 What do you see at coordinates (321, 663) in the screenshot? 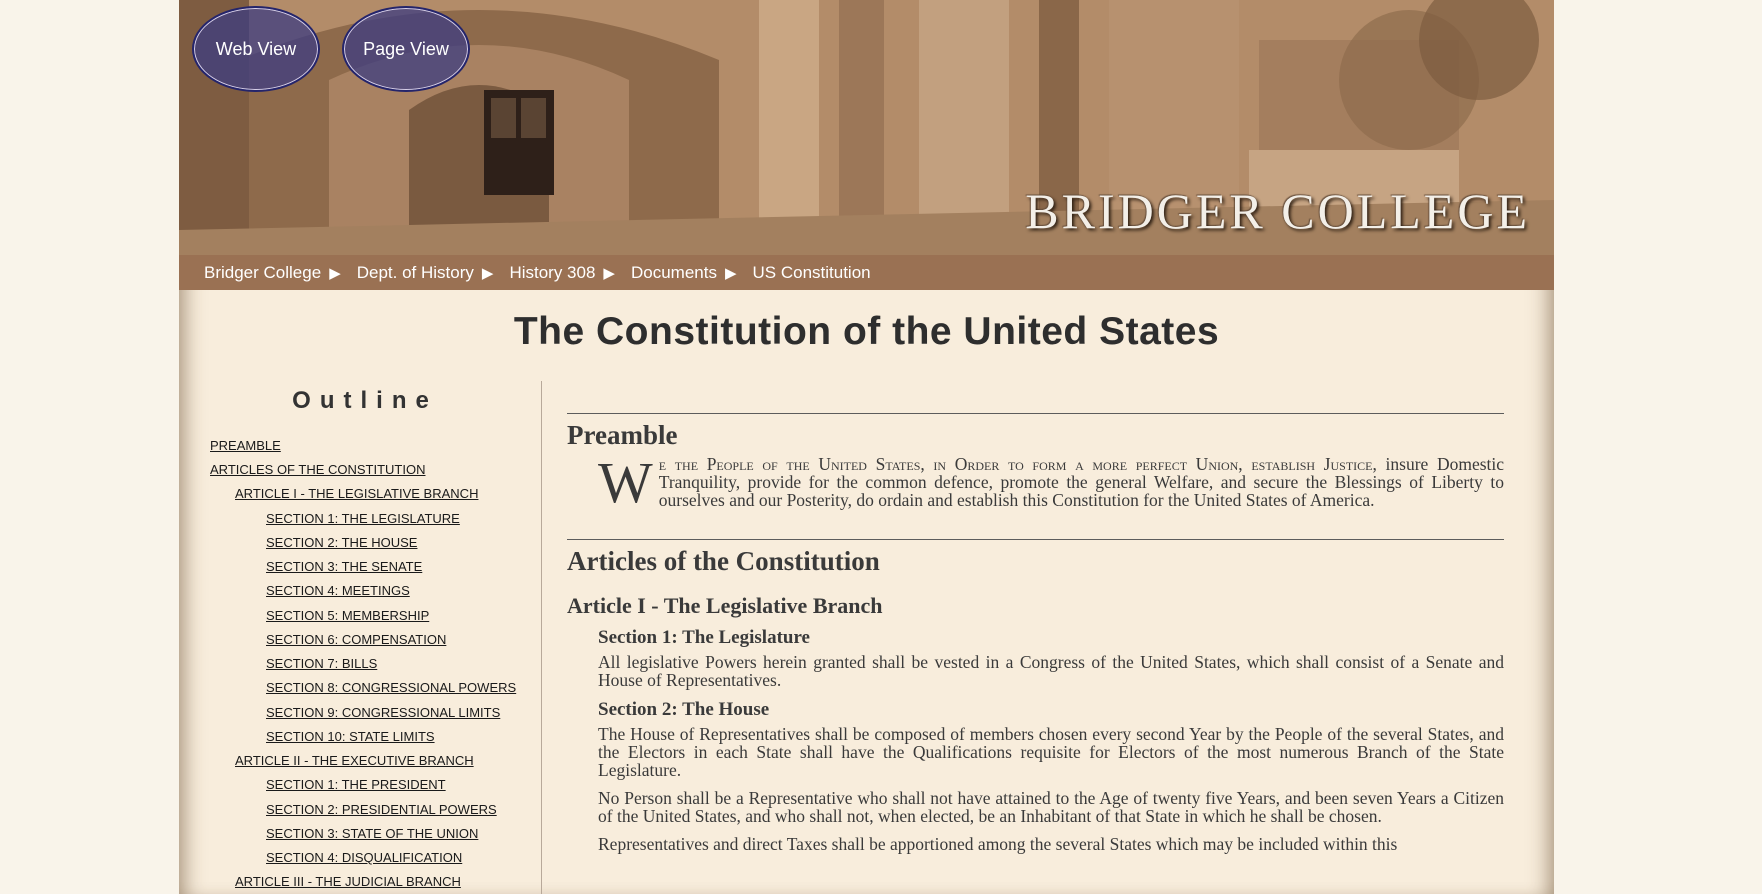
I see `outline-link-a1-s7: Section 7: Bills` at bounding box center [321, 663].